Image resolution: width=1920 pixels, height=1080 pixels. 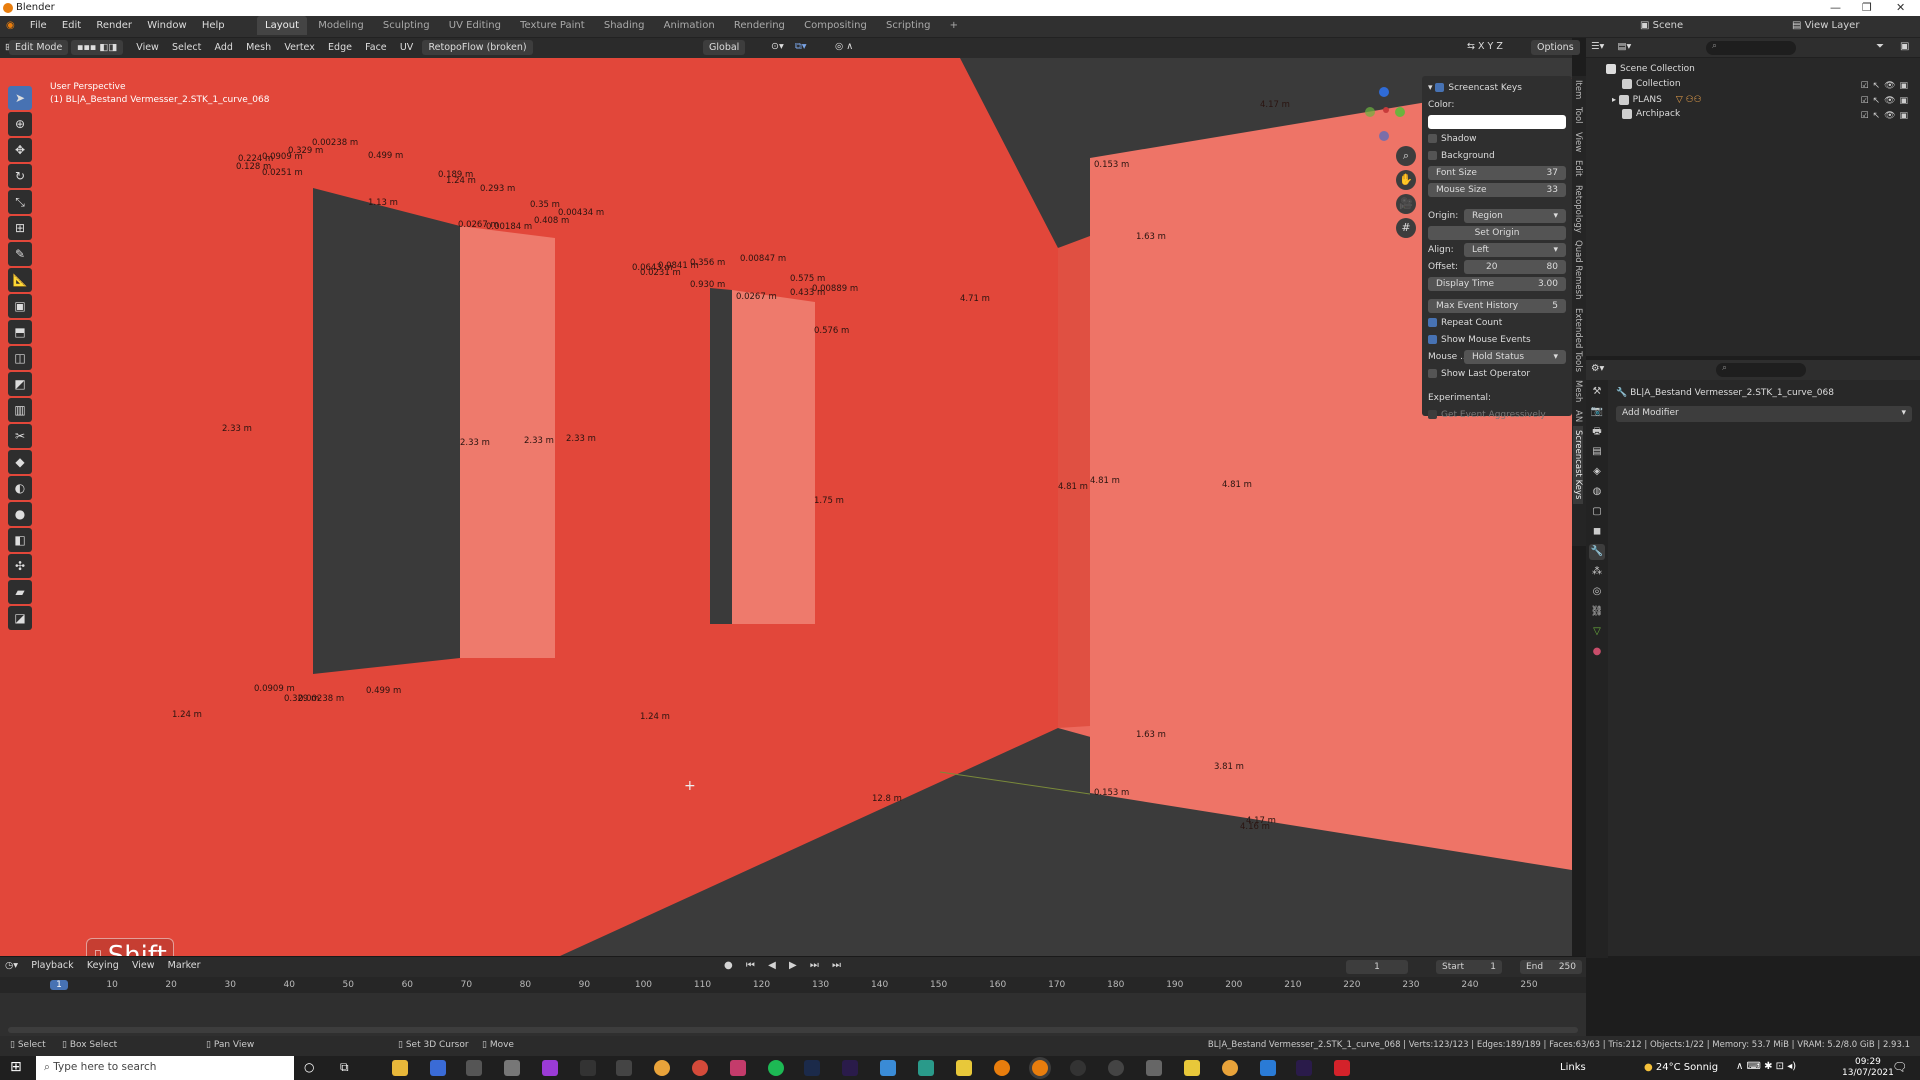 What do you see at coordinates (340, 47) in the screenshot?
I see `edge-menu: Edge` at bounding box center [340, 47].